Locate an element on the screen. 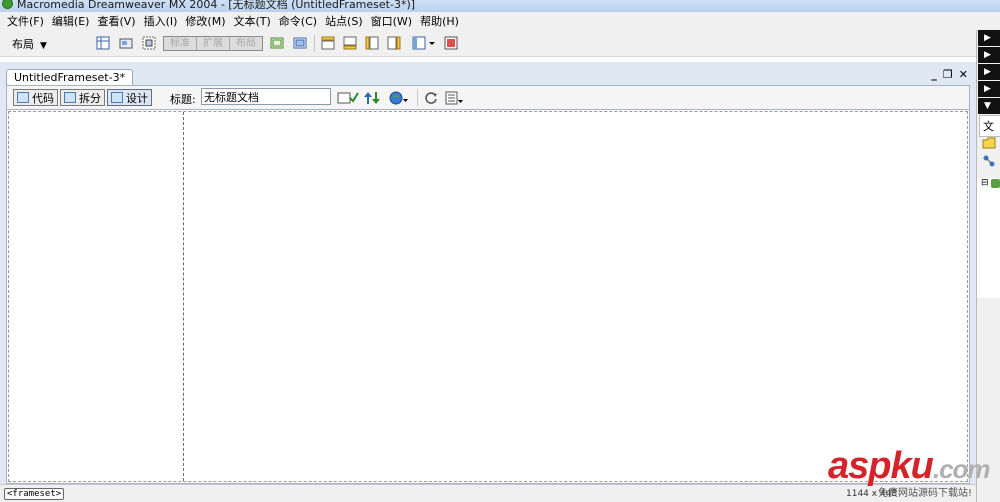  tabular-data-icon is located at coordinates (451, 43).